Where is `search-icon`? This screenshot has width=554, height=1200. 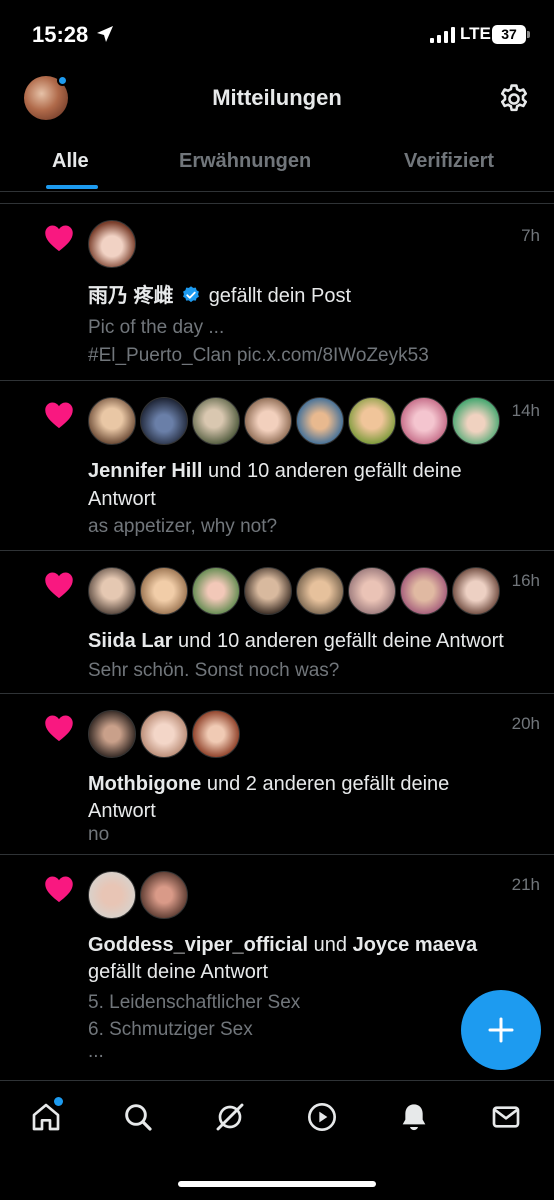 search-icon is located at coordinates (138, 1117).